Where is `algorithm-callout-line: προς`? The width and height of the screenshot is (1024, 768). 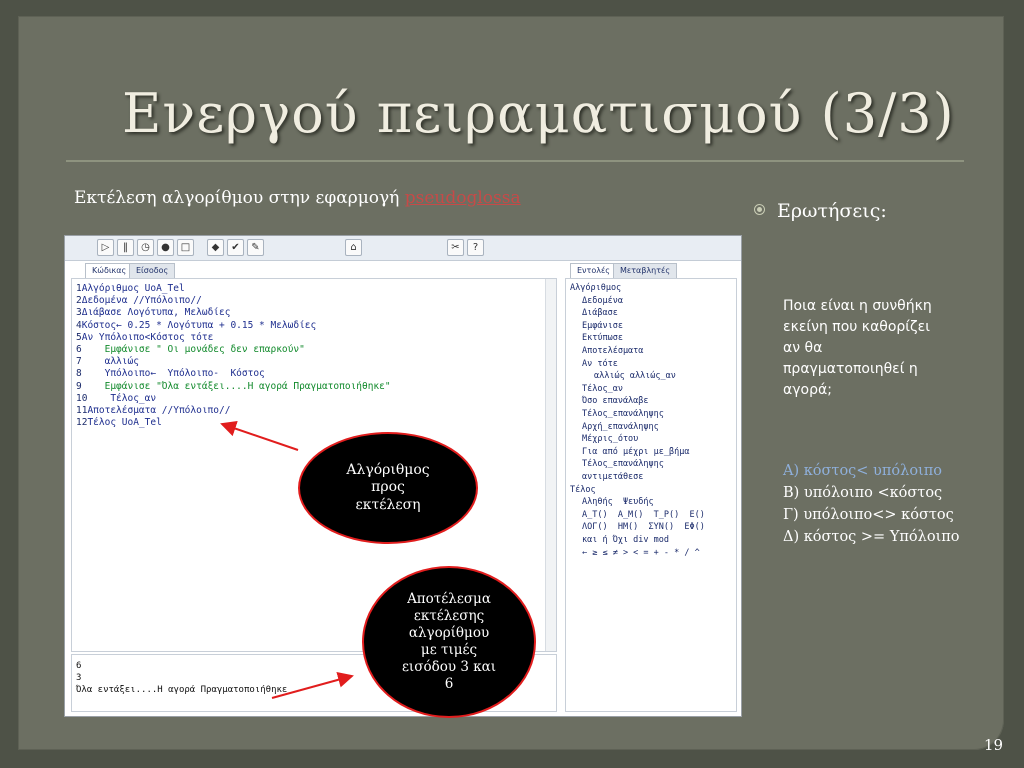
algorithm-callout-line: προς is located at coordinates (388, 487).